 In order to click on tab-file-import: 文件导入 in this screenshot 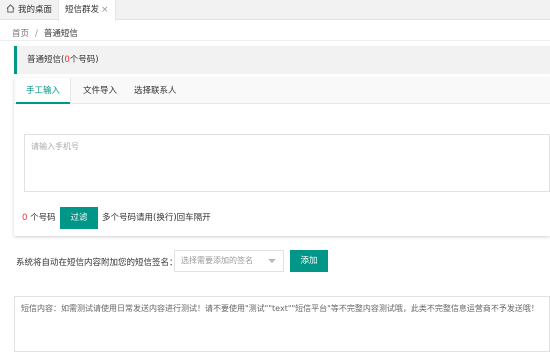, I will do `click(100, 91)`.